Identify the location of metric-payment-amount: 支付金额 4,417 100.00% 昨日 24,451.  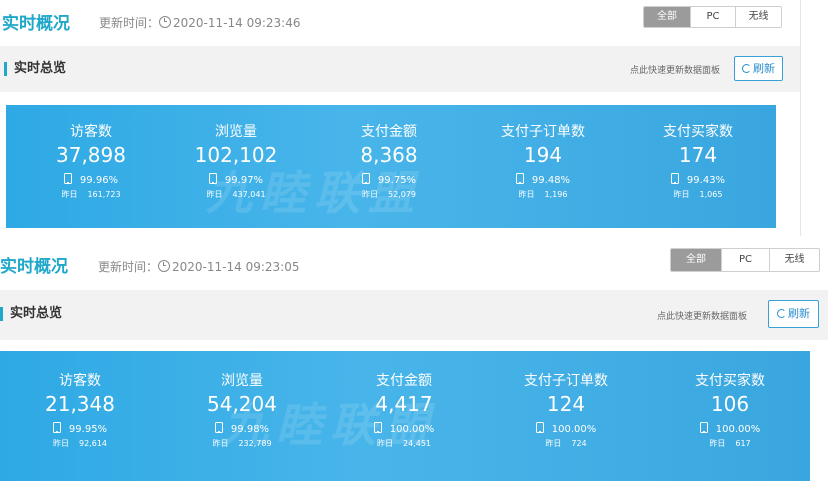
(404, 409).